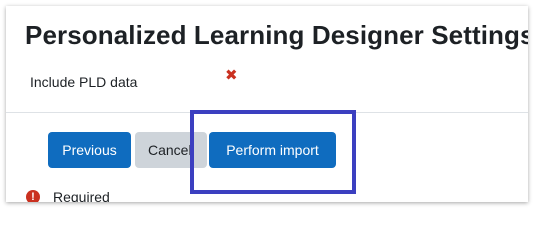 This screenshot has height=240, width=537. What do you see at coordinates (171, 150) in the screenshot?
I see `cancel-button: Cancel` at bounding box center [171, 150].